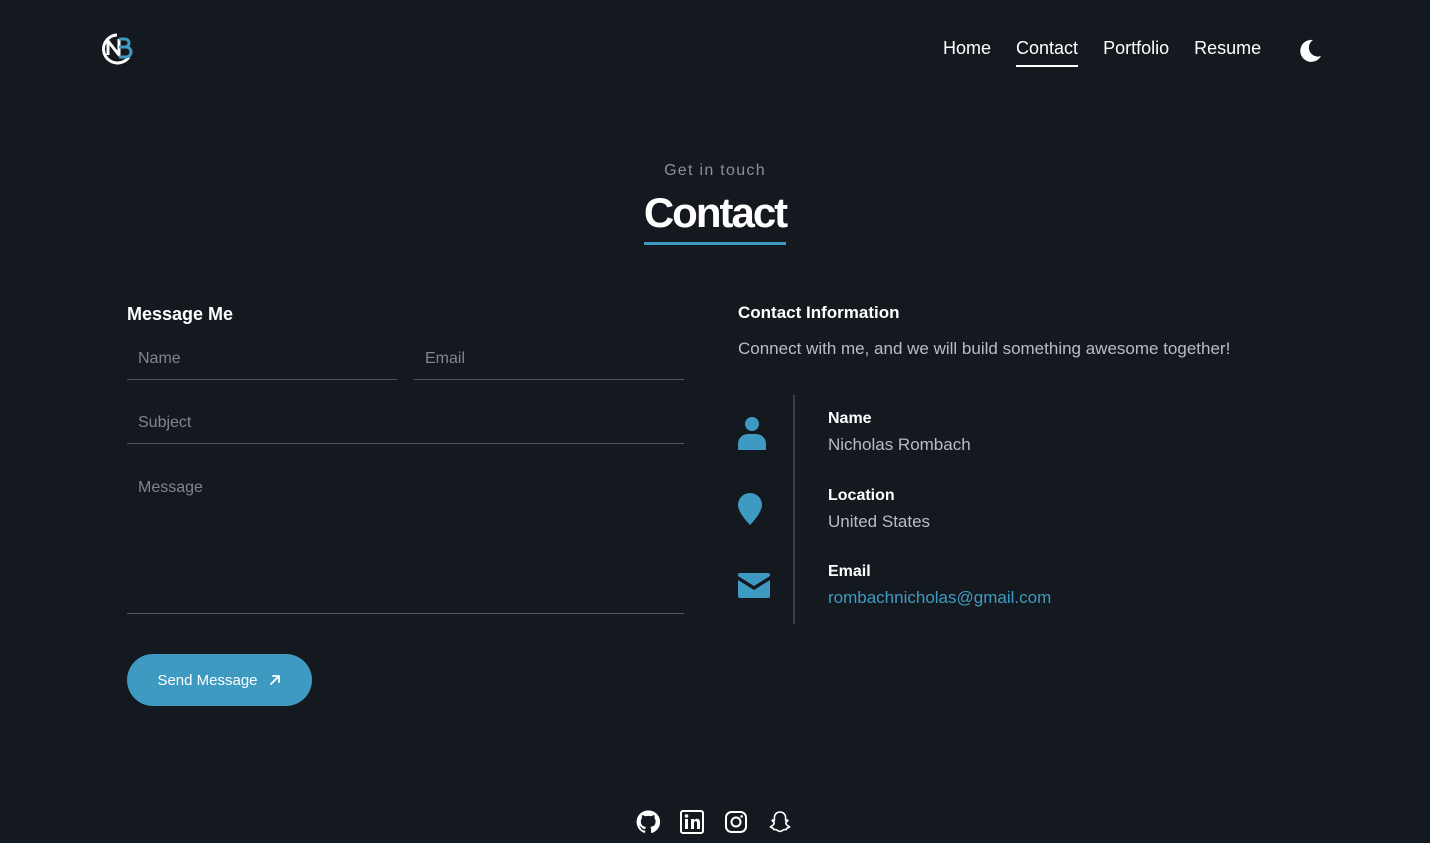 This screenshot has height=843, width=1430. Describe the element at coordinates (819, 312) in the screenshot. I see `contact-info-title: Contact Information` at that location.